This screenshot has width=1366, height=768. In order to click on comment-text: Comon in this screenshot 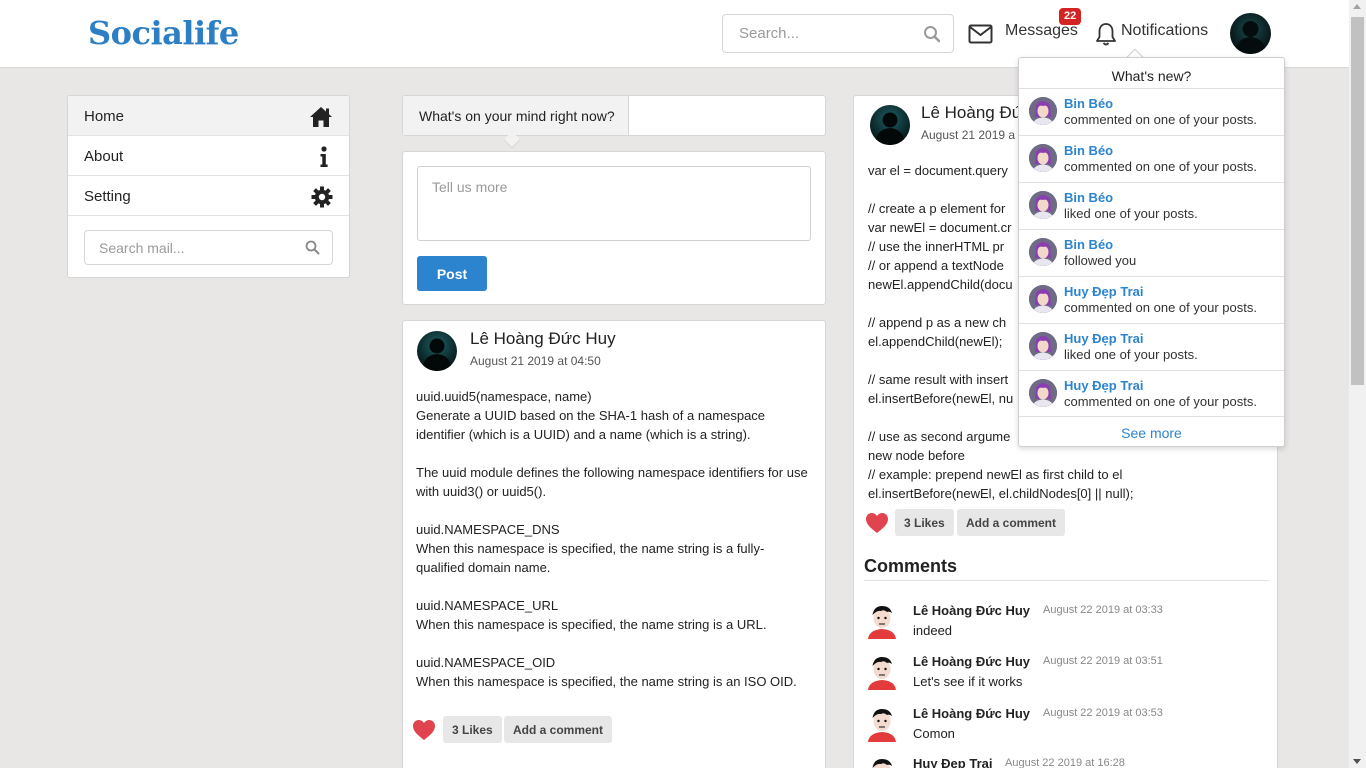, I will do `click(934, 733)`.